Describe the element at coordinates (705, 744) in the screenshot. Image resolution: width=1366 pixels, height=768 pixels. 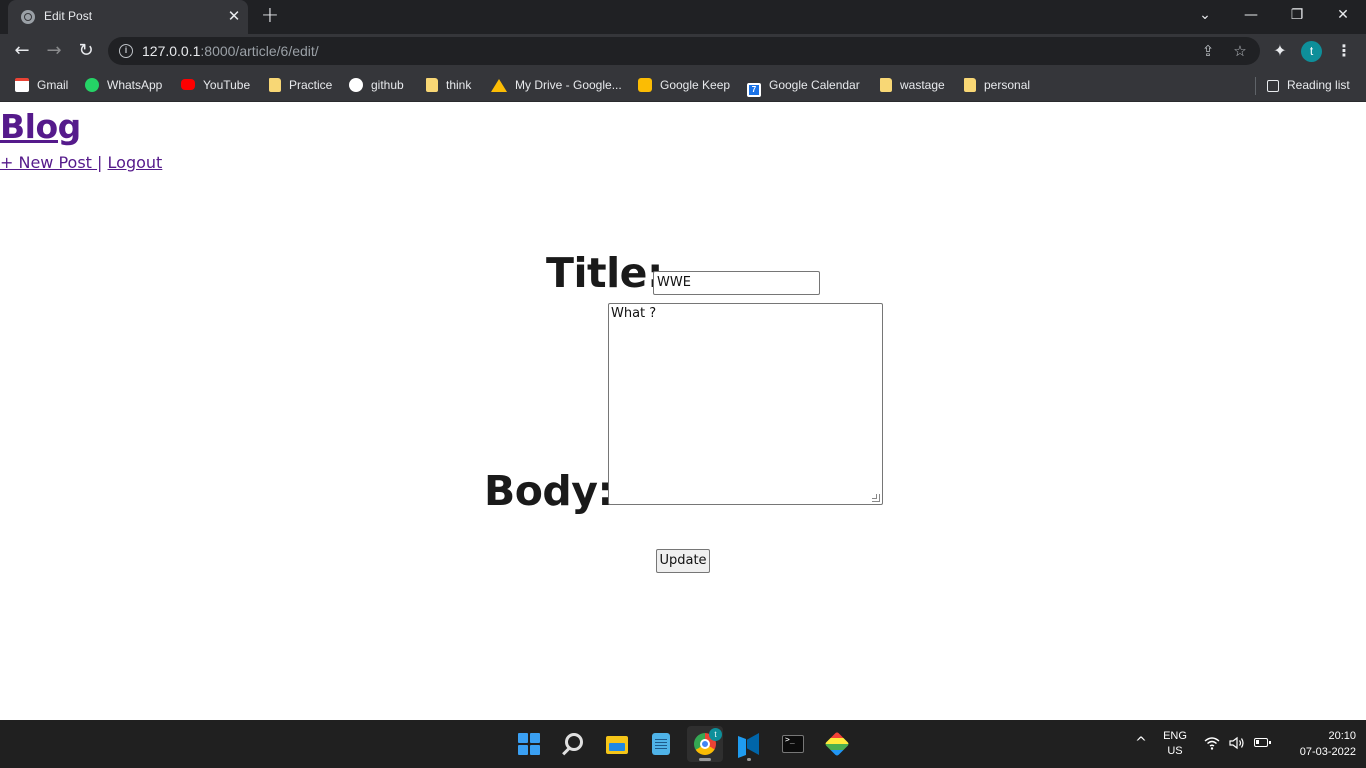
I see `taskbar-chrome: t` at that location.